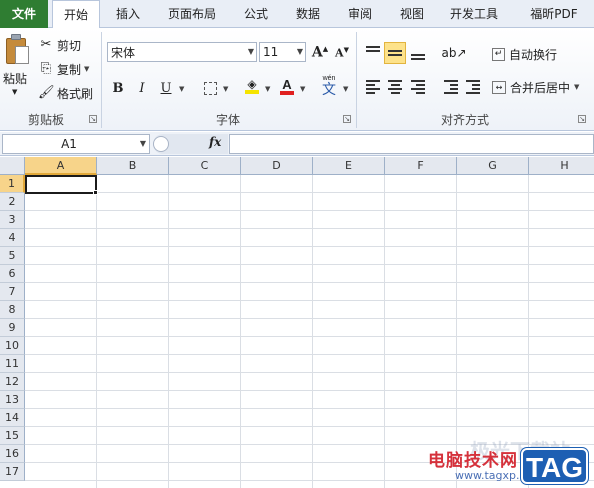  What do you see at coordinates (76, 144) in the screenshot?
I see `name-box: A1 ▼` at bounding box center [76, 144].